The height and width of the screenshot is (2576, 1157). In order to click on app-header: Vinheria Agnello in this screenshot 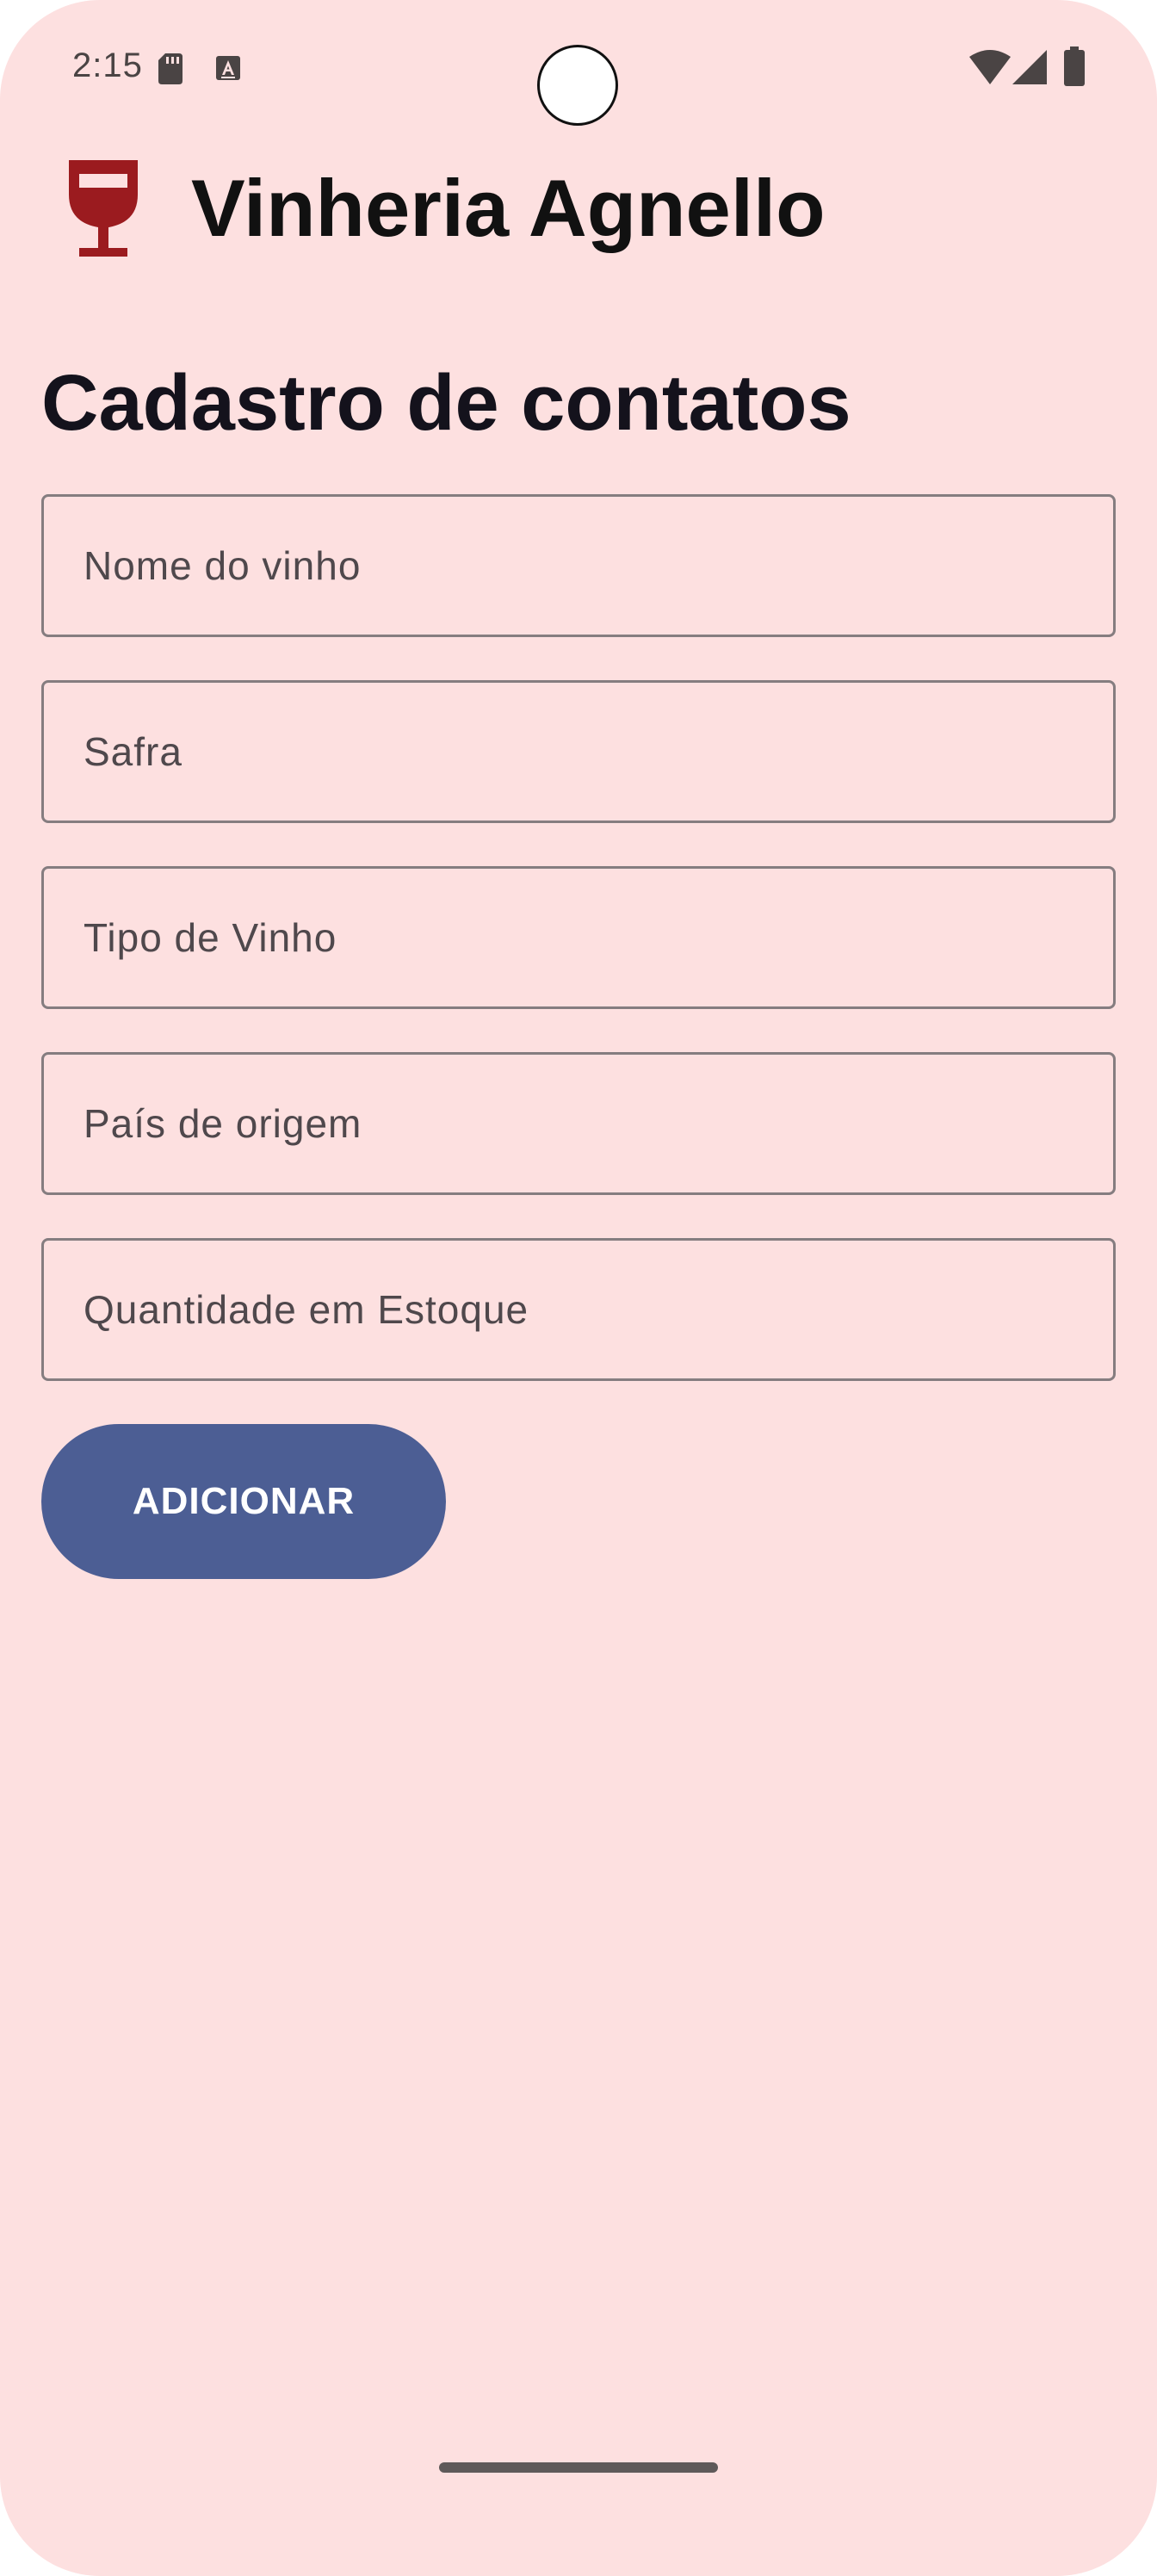, I will do `click(579, 206)`.